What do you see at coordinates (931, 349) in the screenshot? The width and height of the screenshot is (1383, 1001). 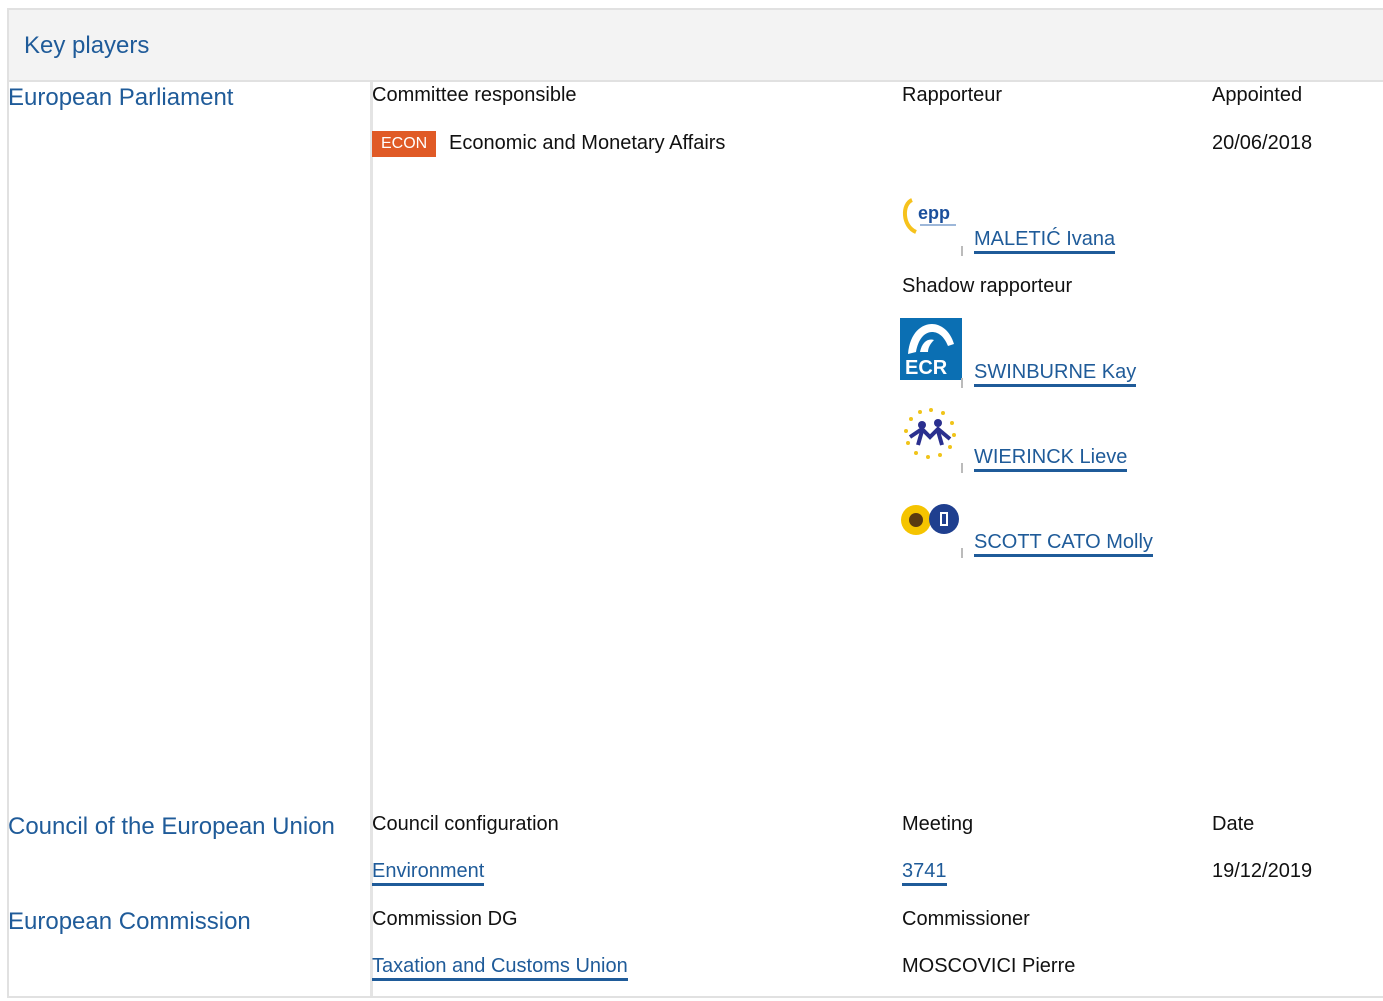 I see `ecr-logo-icon: ECR` at bounding box center [931, 349].